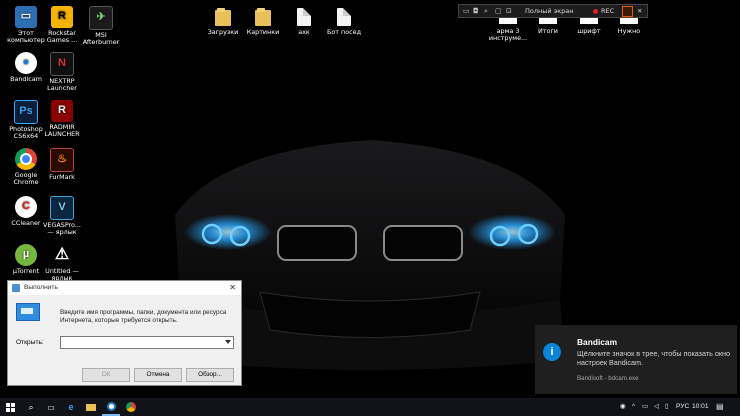 This screenshot has width=740, height=416. Describe the element at coordinates (633, 407) in the screenshot. I see `show-hidden-icons-icon: ^` at that location.